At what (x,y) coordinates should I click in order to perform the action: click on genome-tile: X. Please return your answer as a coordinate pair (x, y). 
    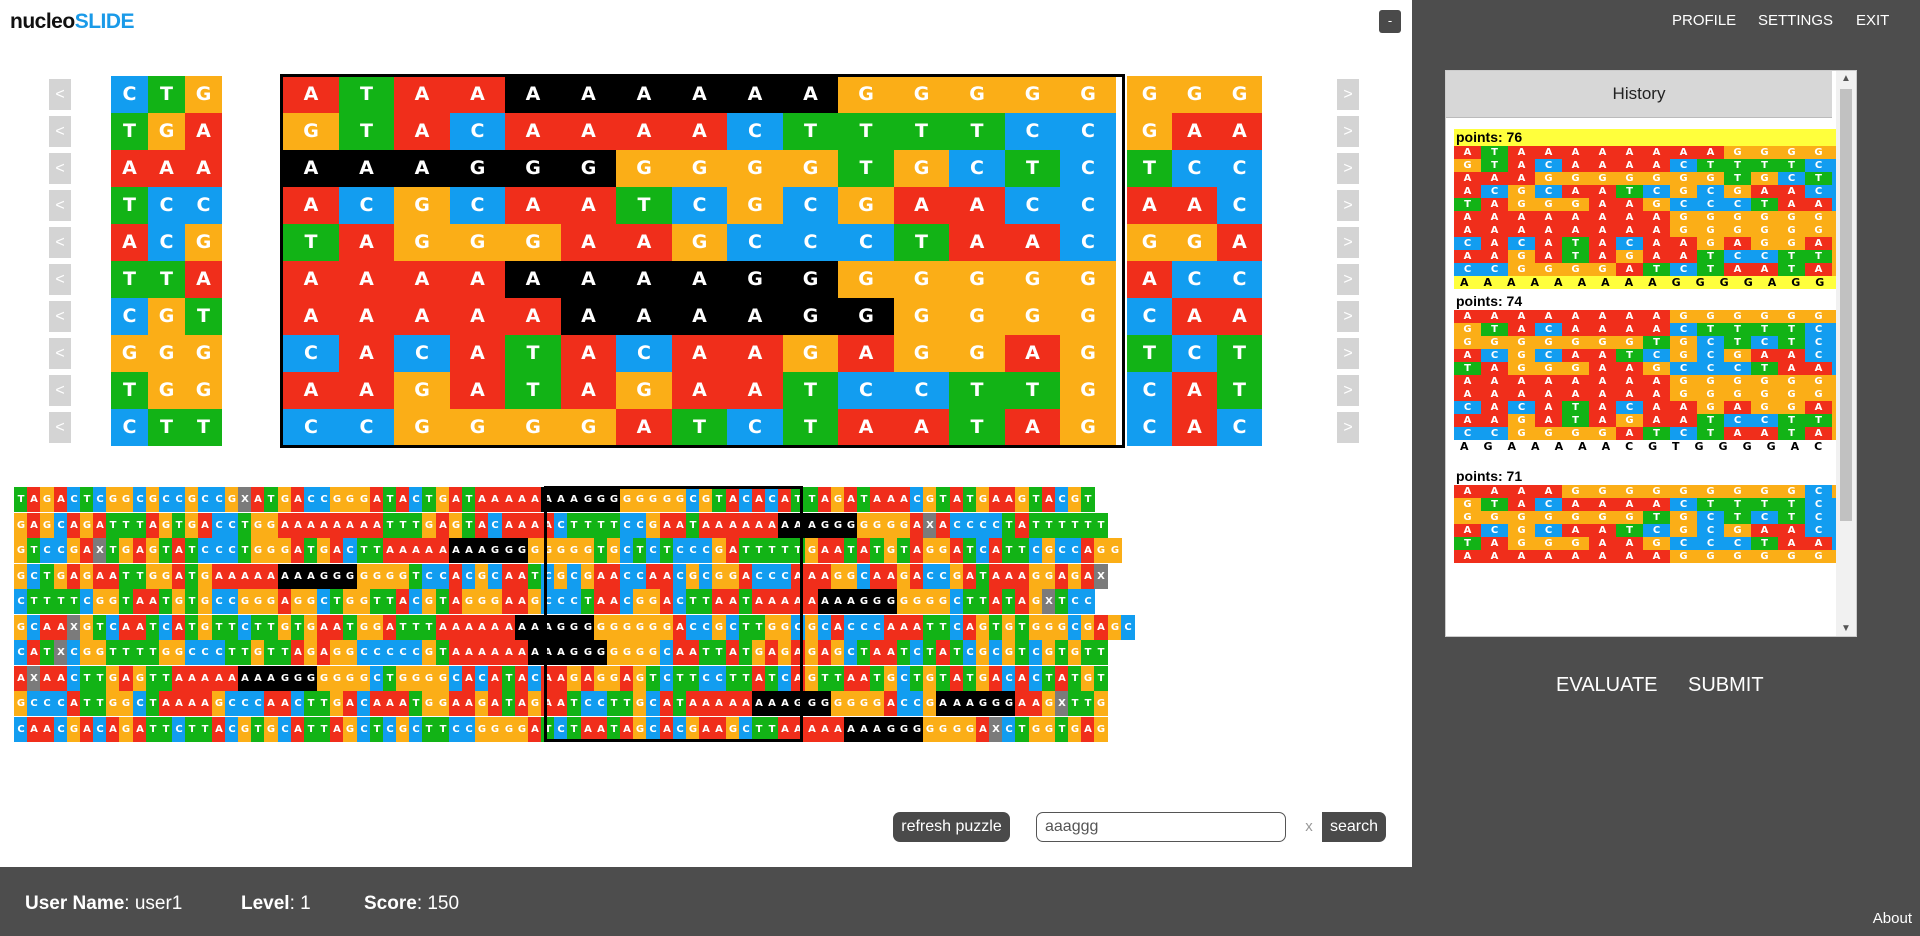
    Looking at the image, I should click on (34, 678).